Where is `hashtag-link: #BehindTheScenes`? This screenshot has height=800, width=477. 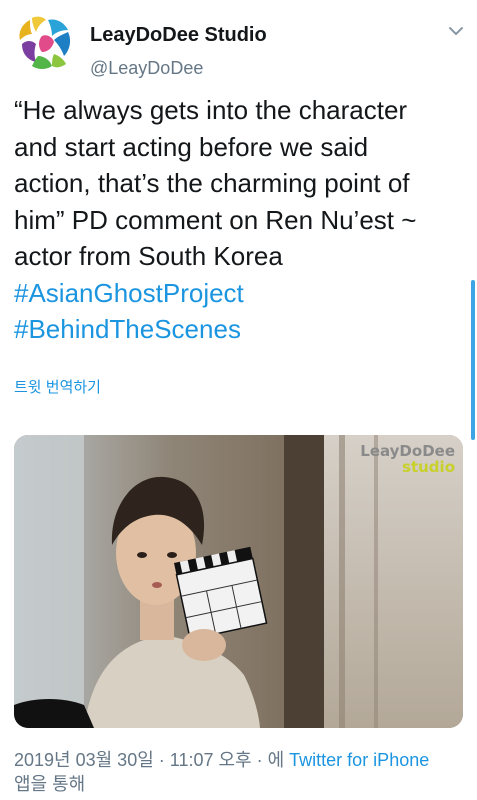
hashtag-link: #BehindTheScenes is located at coordinates (241, 329).